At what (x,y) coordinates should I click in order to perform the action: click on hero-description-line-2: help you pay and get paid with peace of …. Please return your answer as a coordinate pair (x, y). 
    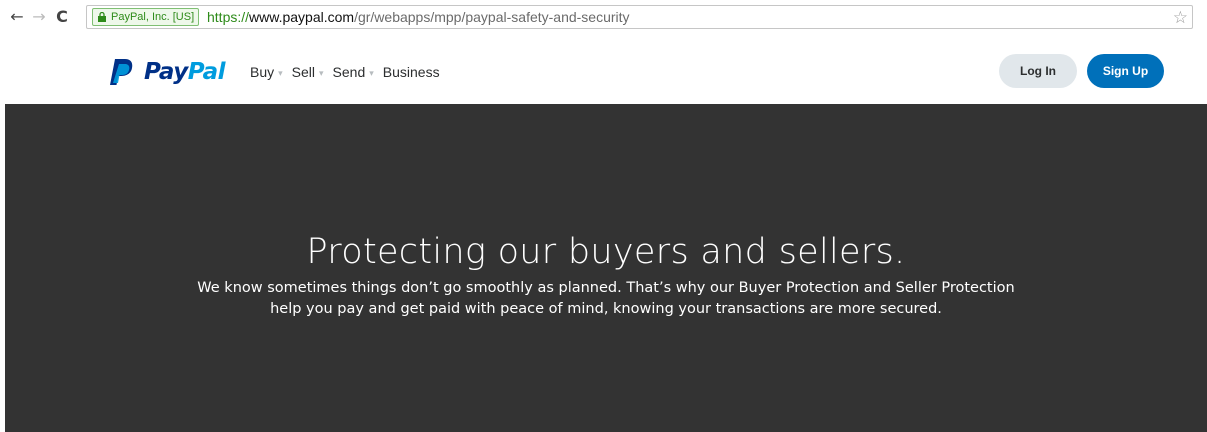
    Looking at the image, I should click on (606, 309).